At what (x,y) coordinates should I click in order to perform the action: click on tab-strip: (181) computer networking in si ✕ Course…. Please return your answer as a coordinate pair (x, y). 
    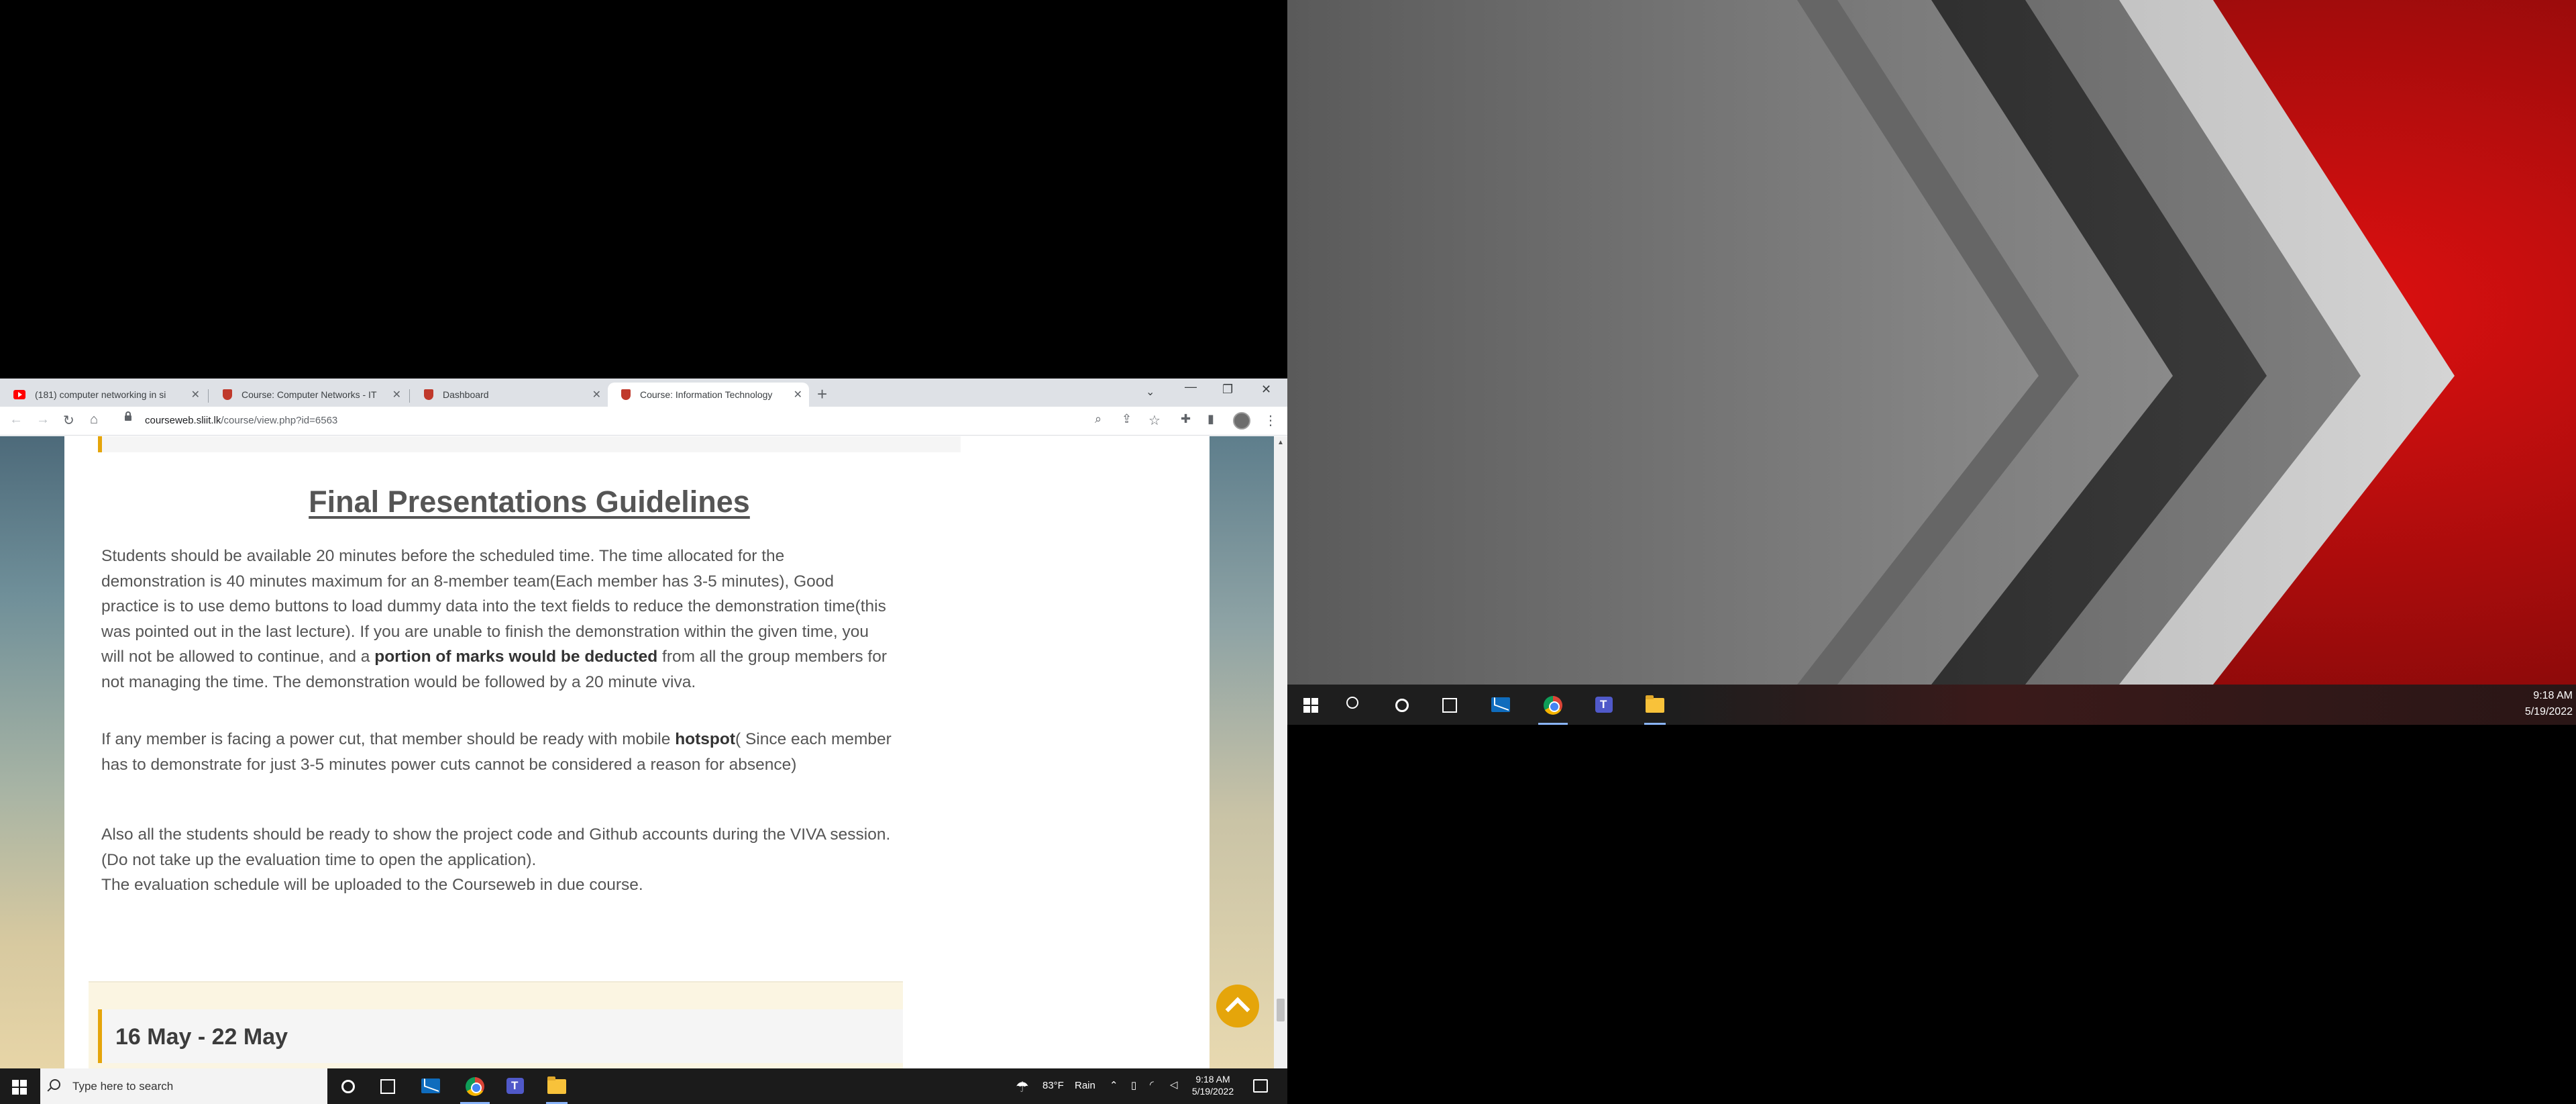
    Looking at the image, I should click on (643, 393).